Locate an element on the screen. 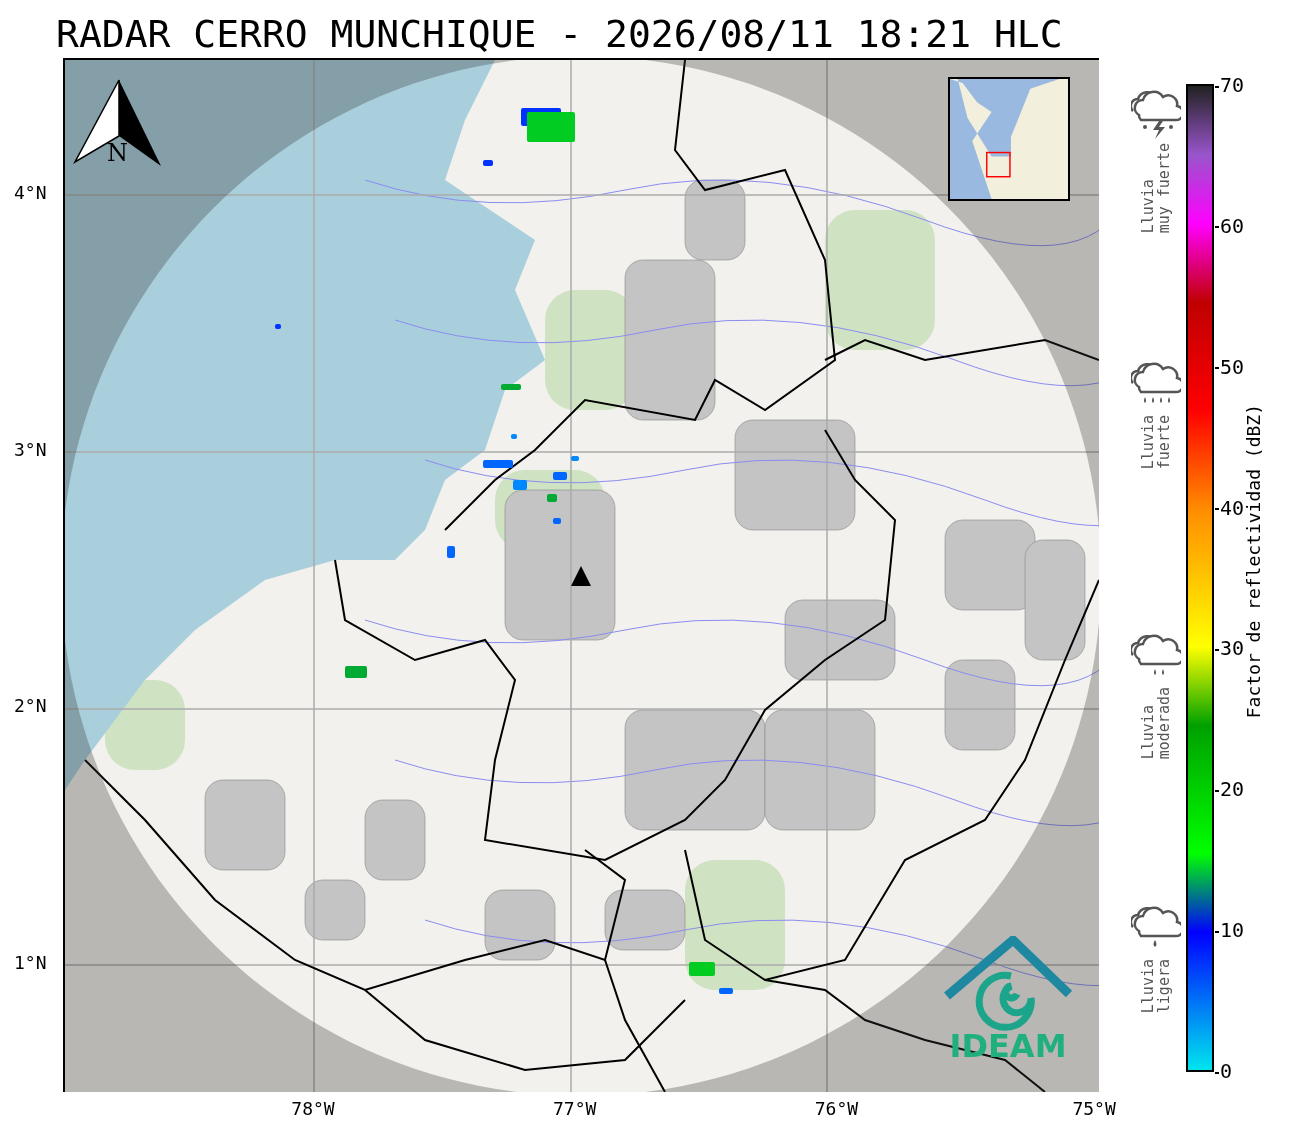  logo-eye-house-icon is located at coordinates (1008, 983).